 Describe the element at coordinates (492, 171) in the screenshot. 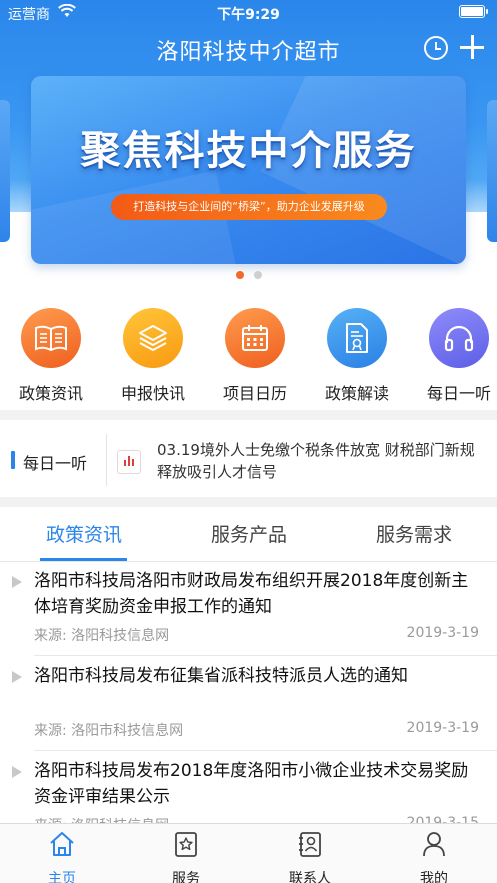

I see `banner-peek-next` at that location.